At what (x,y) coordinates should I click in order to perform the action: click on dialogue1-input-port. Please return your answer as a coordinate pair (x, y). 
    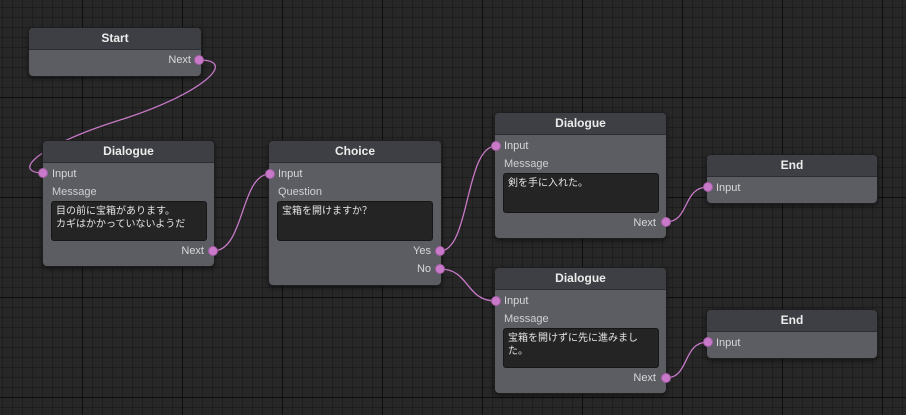
    Looking at the image, I should click on (43, 173).